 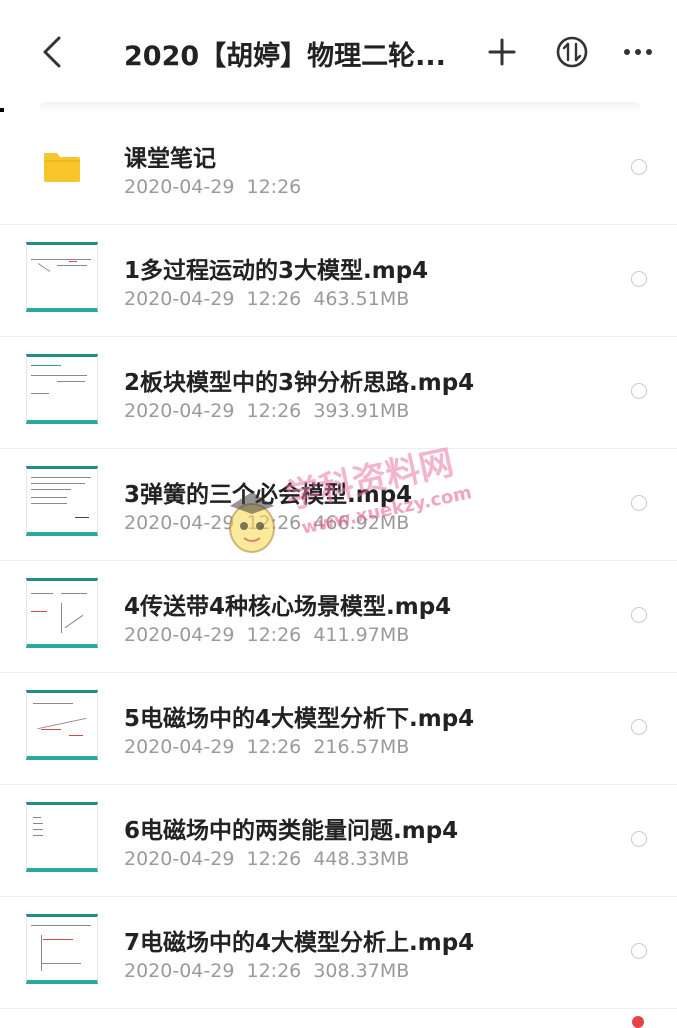 I want to click on file-name: 5电磁场中的4大模型分析下.mp4, so click(x=299, y=719).